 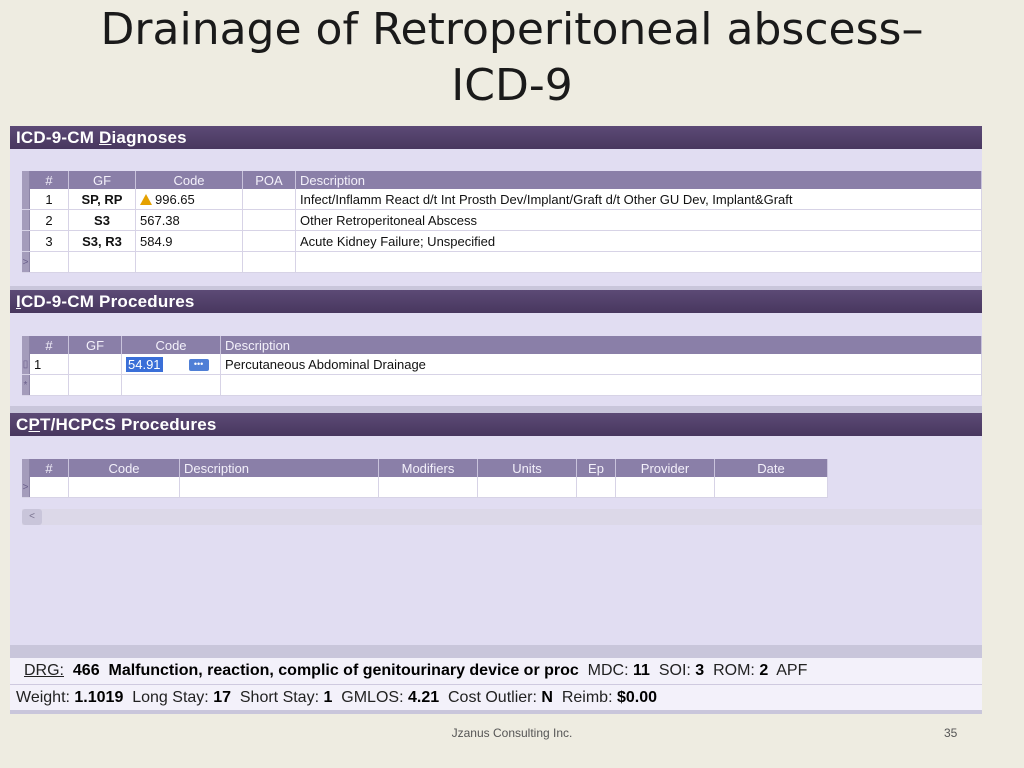 I want to click on procedure-code-field: 54.91 •••, so click(x=171, y=364).